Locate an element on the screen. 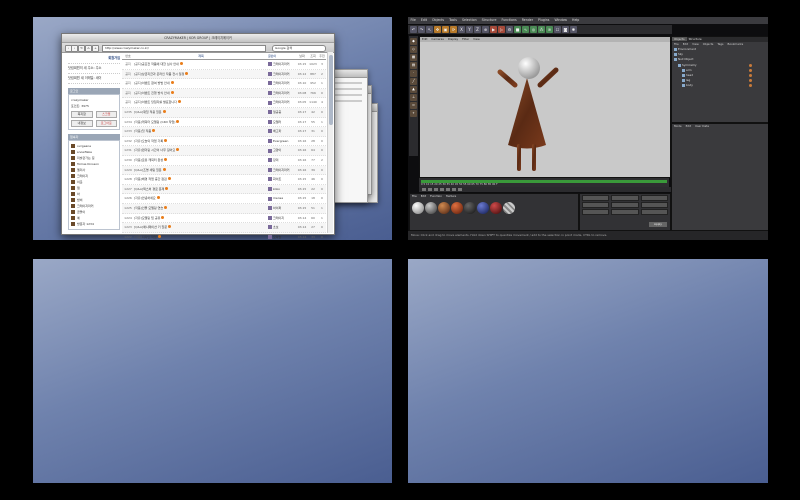 Image resolution: width=800 pixels, height=500 pixels. material-blue is located at coordinates (483, 208).